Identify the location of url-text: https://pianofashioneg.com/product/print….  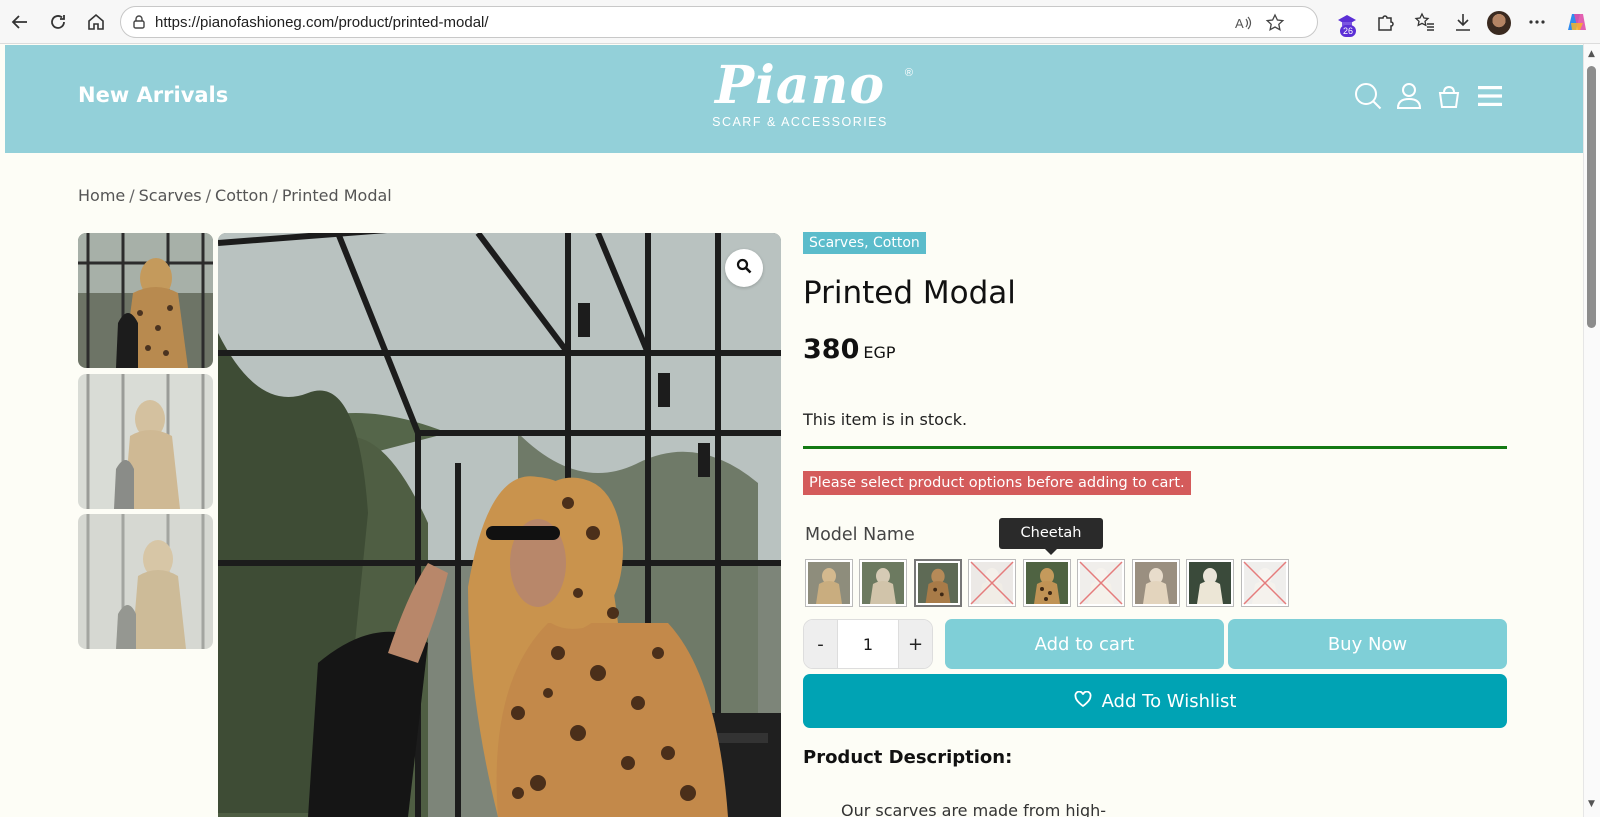
(322, 22).